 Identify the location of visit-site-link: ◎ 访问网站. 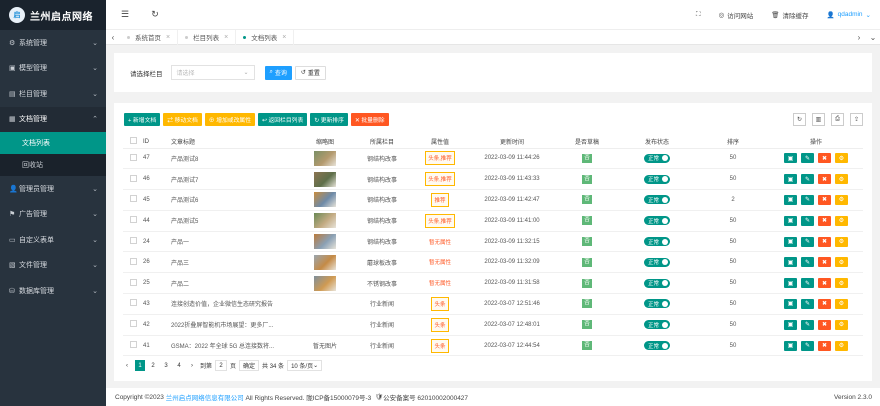
(736, 15).